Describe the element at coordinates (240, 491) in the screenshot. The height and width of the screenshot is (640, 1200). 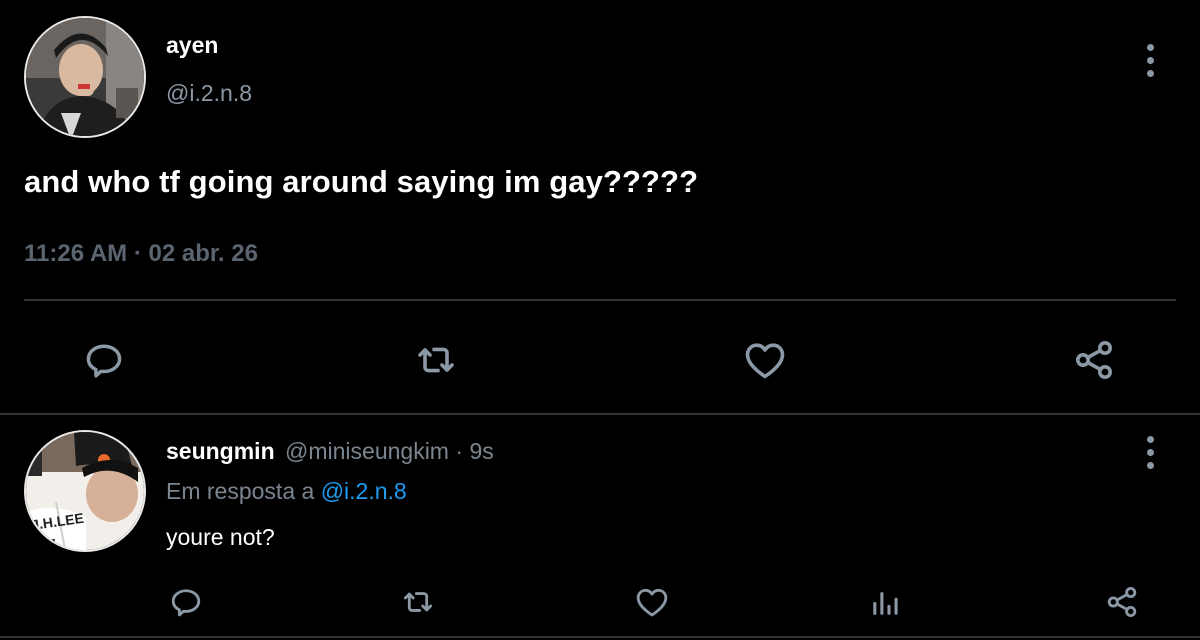
I see `reply-prefix: Em resposta a` at that location.